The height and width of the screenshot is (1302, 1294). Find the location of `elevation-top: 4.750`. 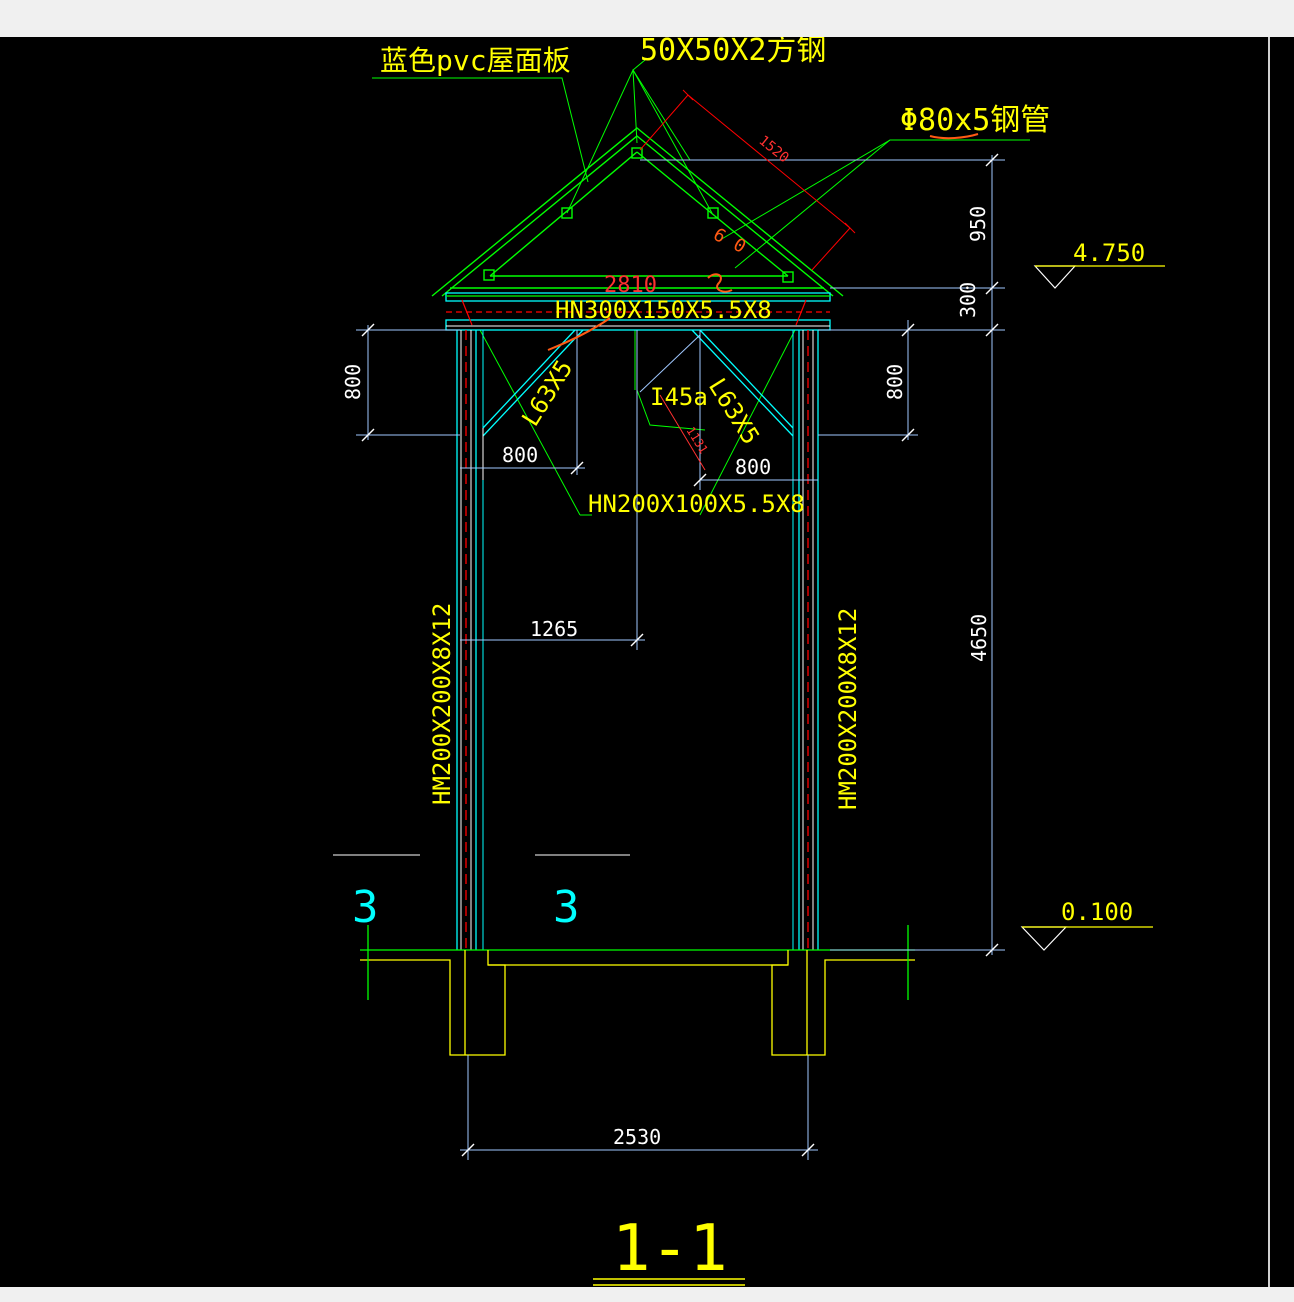

elevation-top: 4.750 is located at coordinates (1109, 253).